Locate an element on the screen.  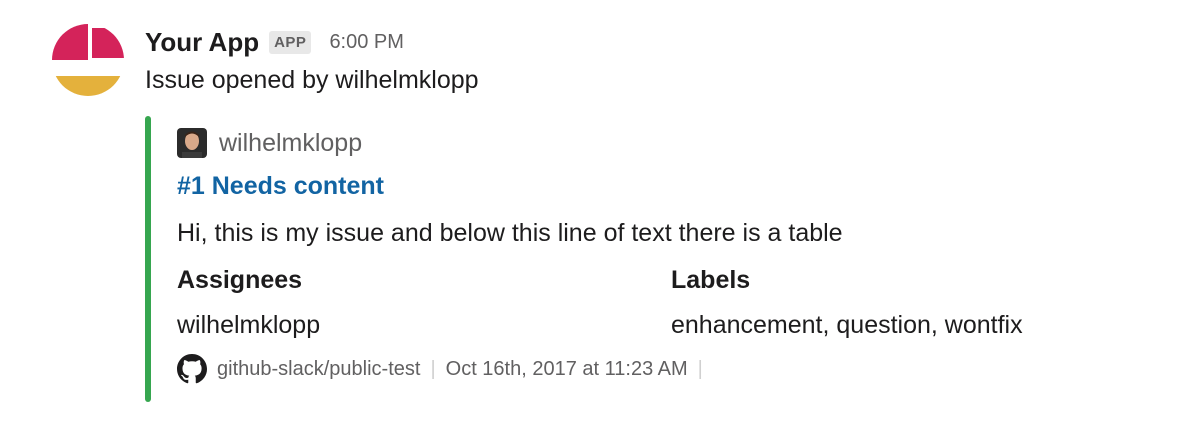
app-logo-icon is located at coordinates (88, 60).